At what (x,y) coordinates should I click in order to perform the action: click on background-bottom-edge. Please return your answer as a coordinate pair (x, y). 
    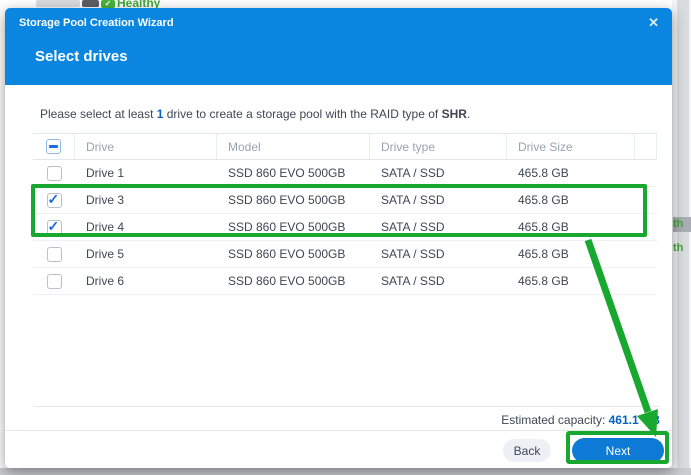
    Looking at the image, I should click on (345, 471).